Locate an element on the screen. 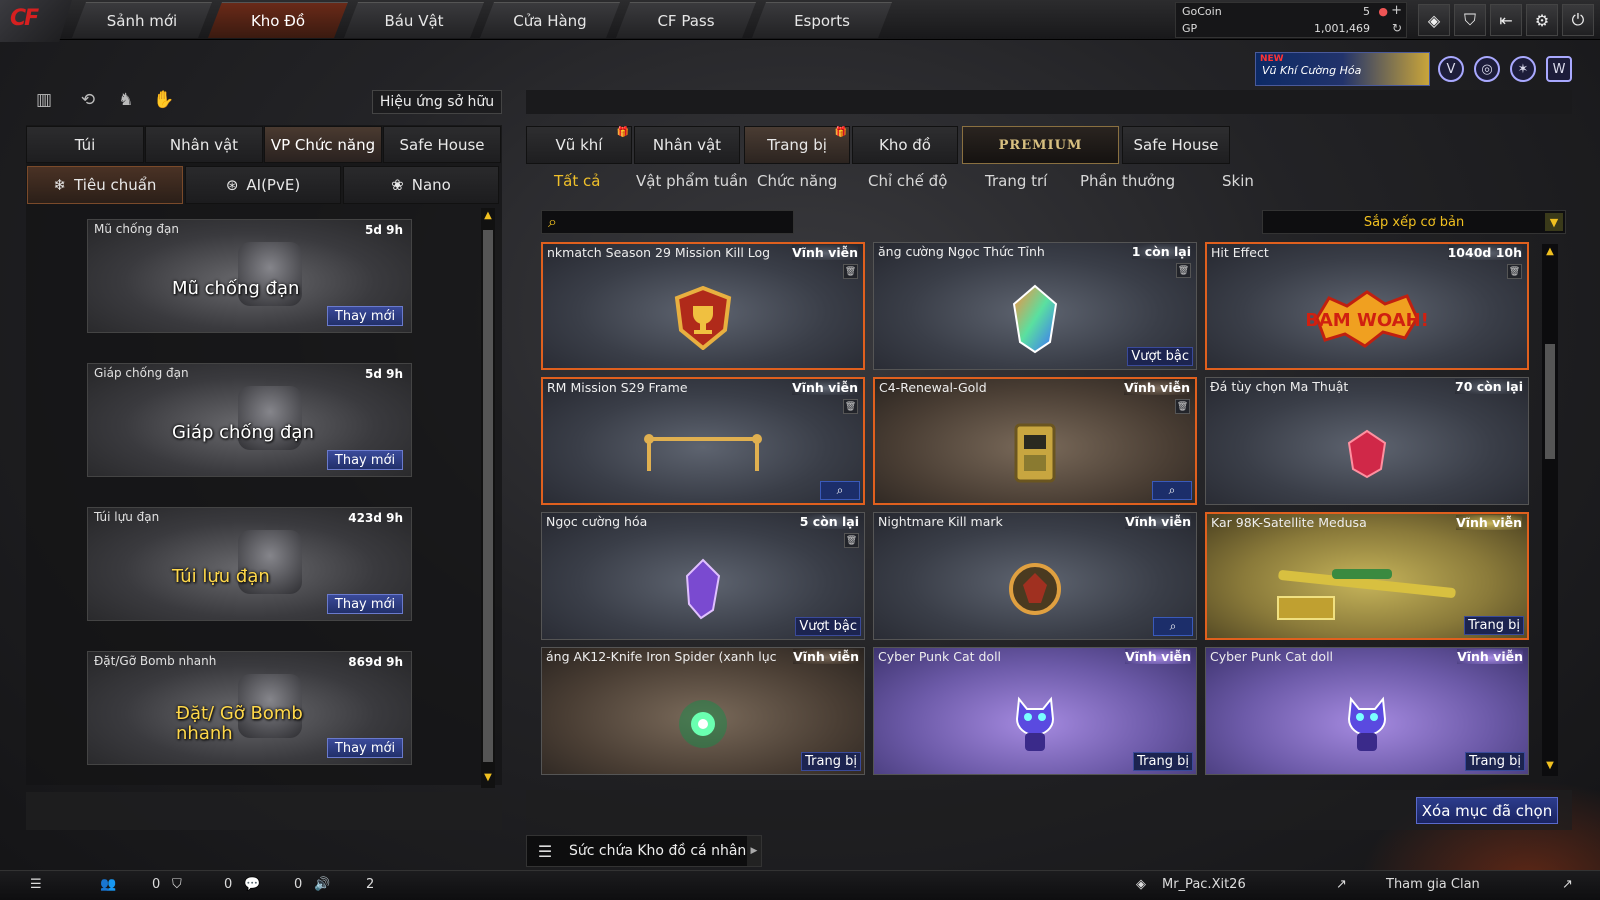 The image size is (1600, 900). power-icon: ⏻ is located at coordinates (1578, 20).